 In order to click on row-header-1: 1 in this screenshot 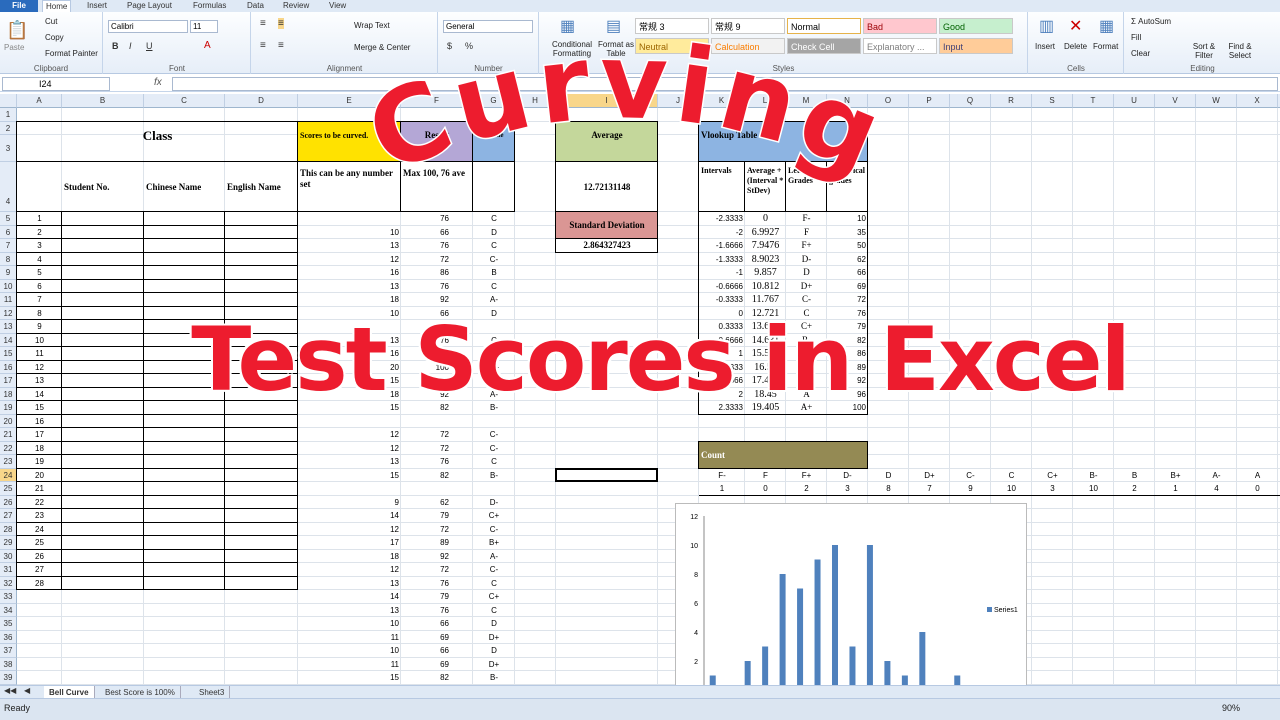, I will do `click(8, 115)`.